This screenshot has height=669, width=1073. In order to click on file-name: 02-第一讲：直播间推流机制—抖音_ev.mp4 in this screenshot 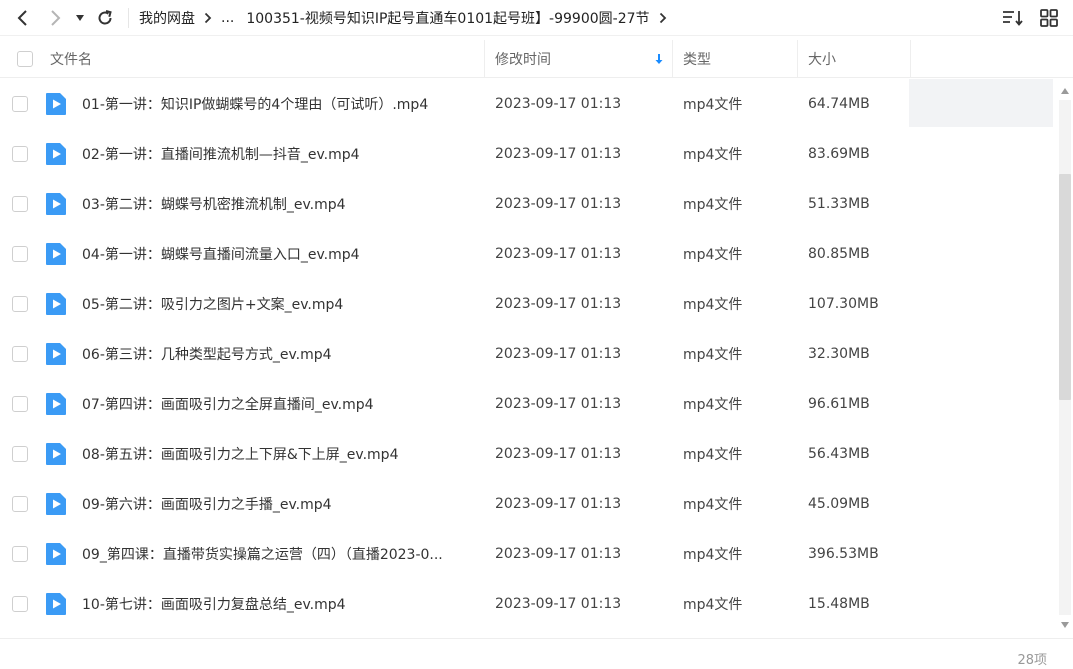, I will do `click(221, 154)`.